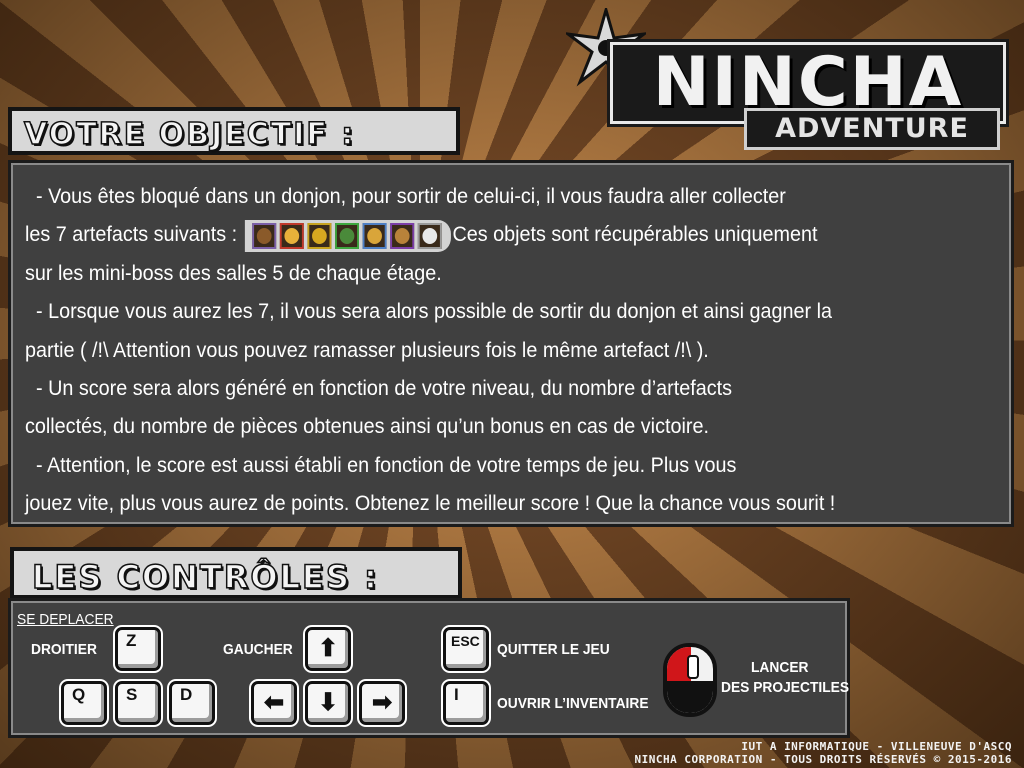 This screenshot has width=1024, height=768. Describe the element at coordinates (553, 649) in the screenshot. I see `quit-label: QUITTER LE JEU` at that location.